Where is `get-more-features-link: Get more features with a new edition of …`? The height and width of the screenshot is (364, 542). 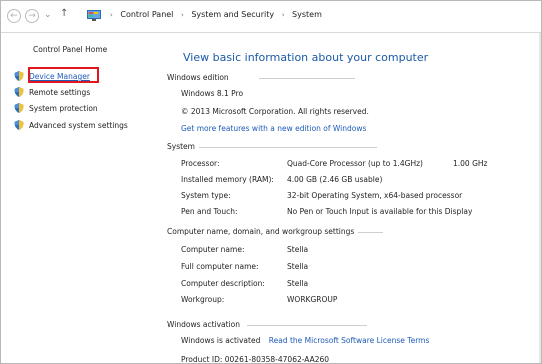
get-more-features-link: Get more features with a new edition of … is located at coordinates (273, 128).